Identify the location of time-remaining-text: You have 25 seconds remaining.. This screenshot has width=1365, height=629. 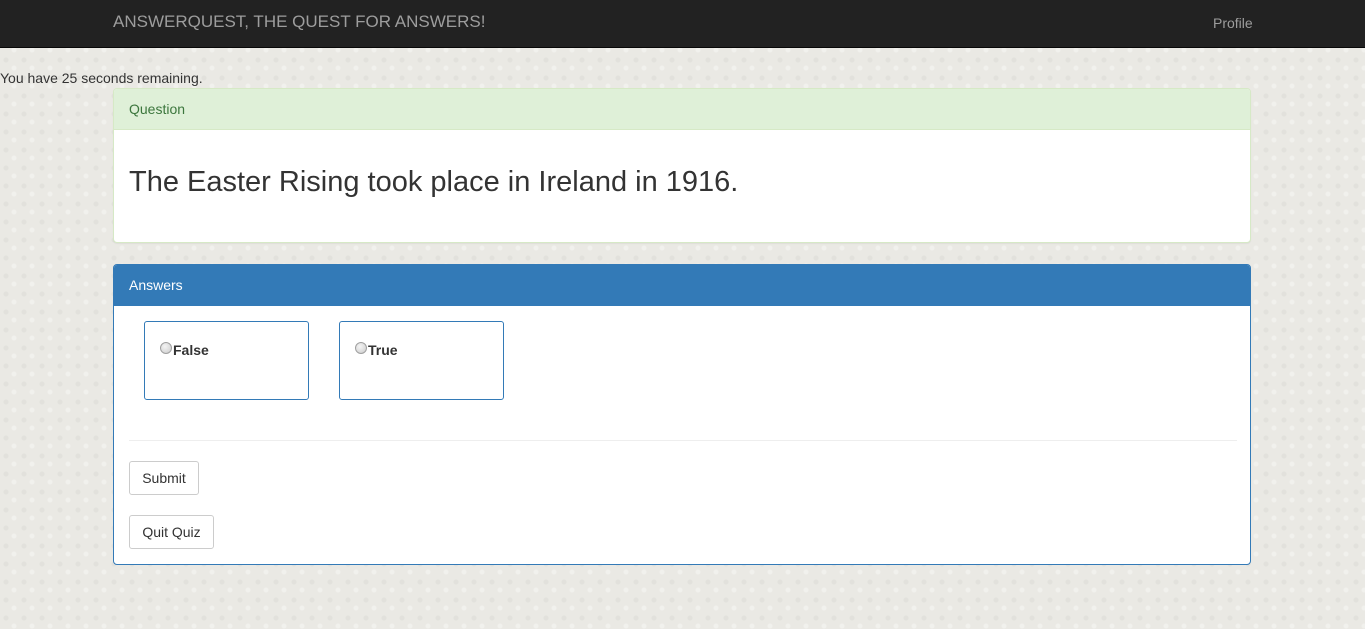
(101, 78).